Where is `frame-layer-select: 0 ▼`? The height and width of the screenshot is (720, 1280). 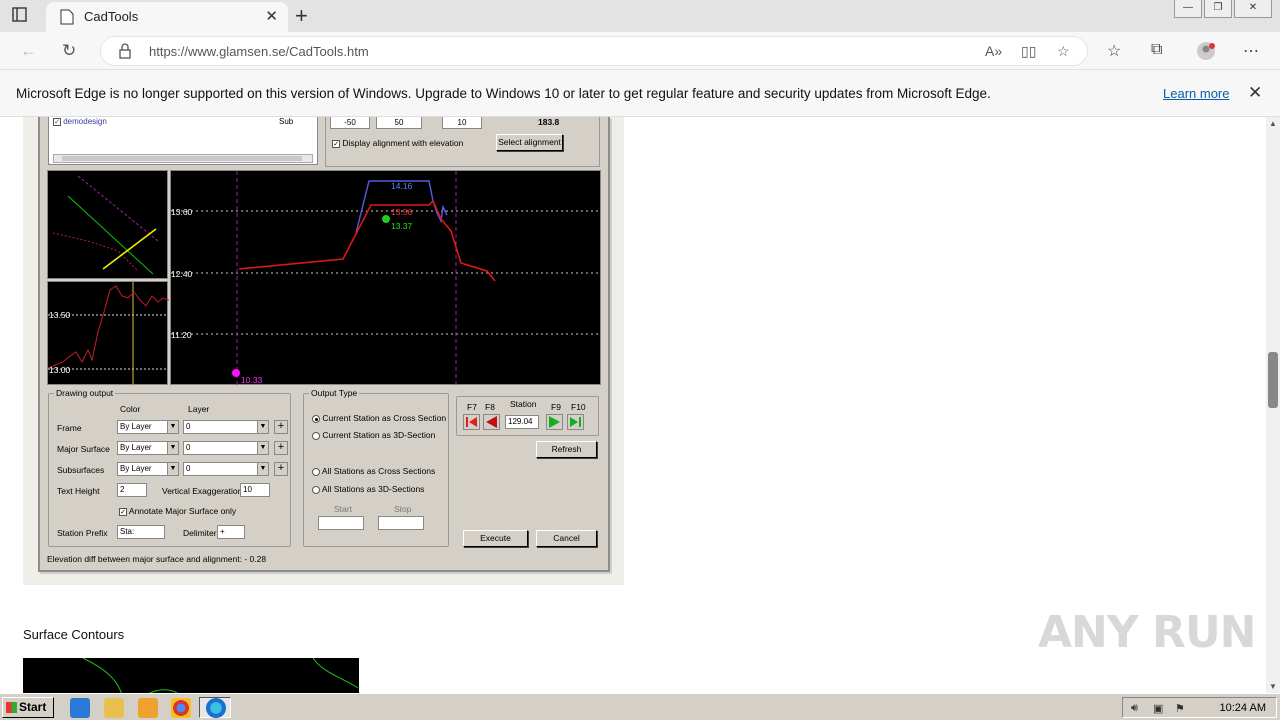
frame-layer-select: 0 ▼ is located at coordinates (226, 427).